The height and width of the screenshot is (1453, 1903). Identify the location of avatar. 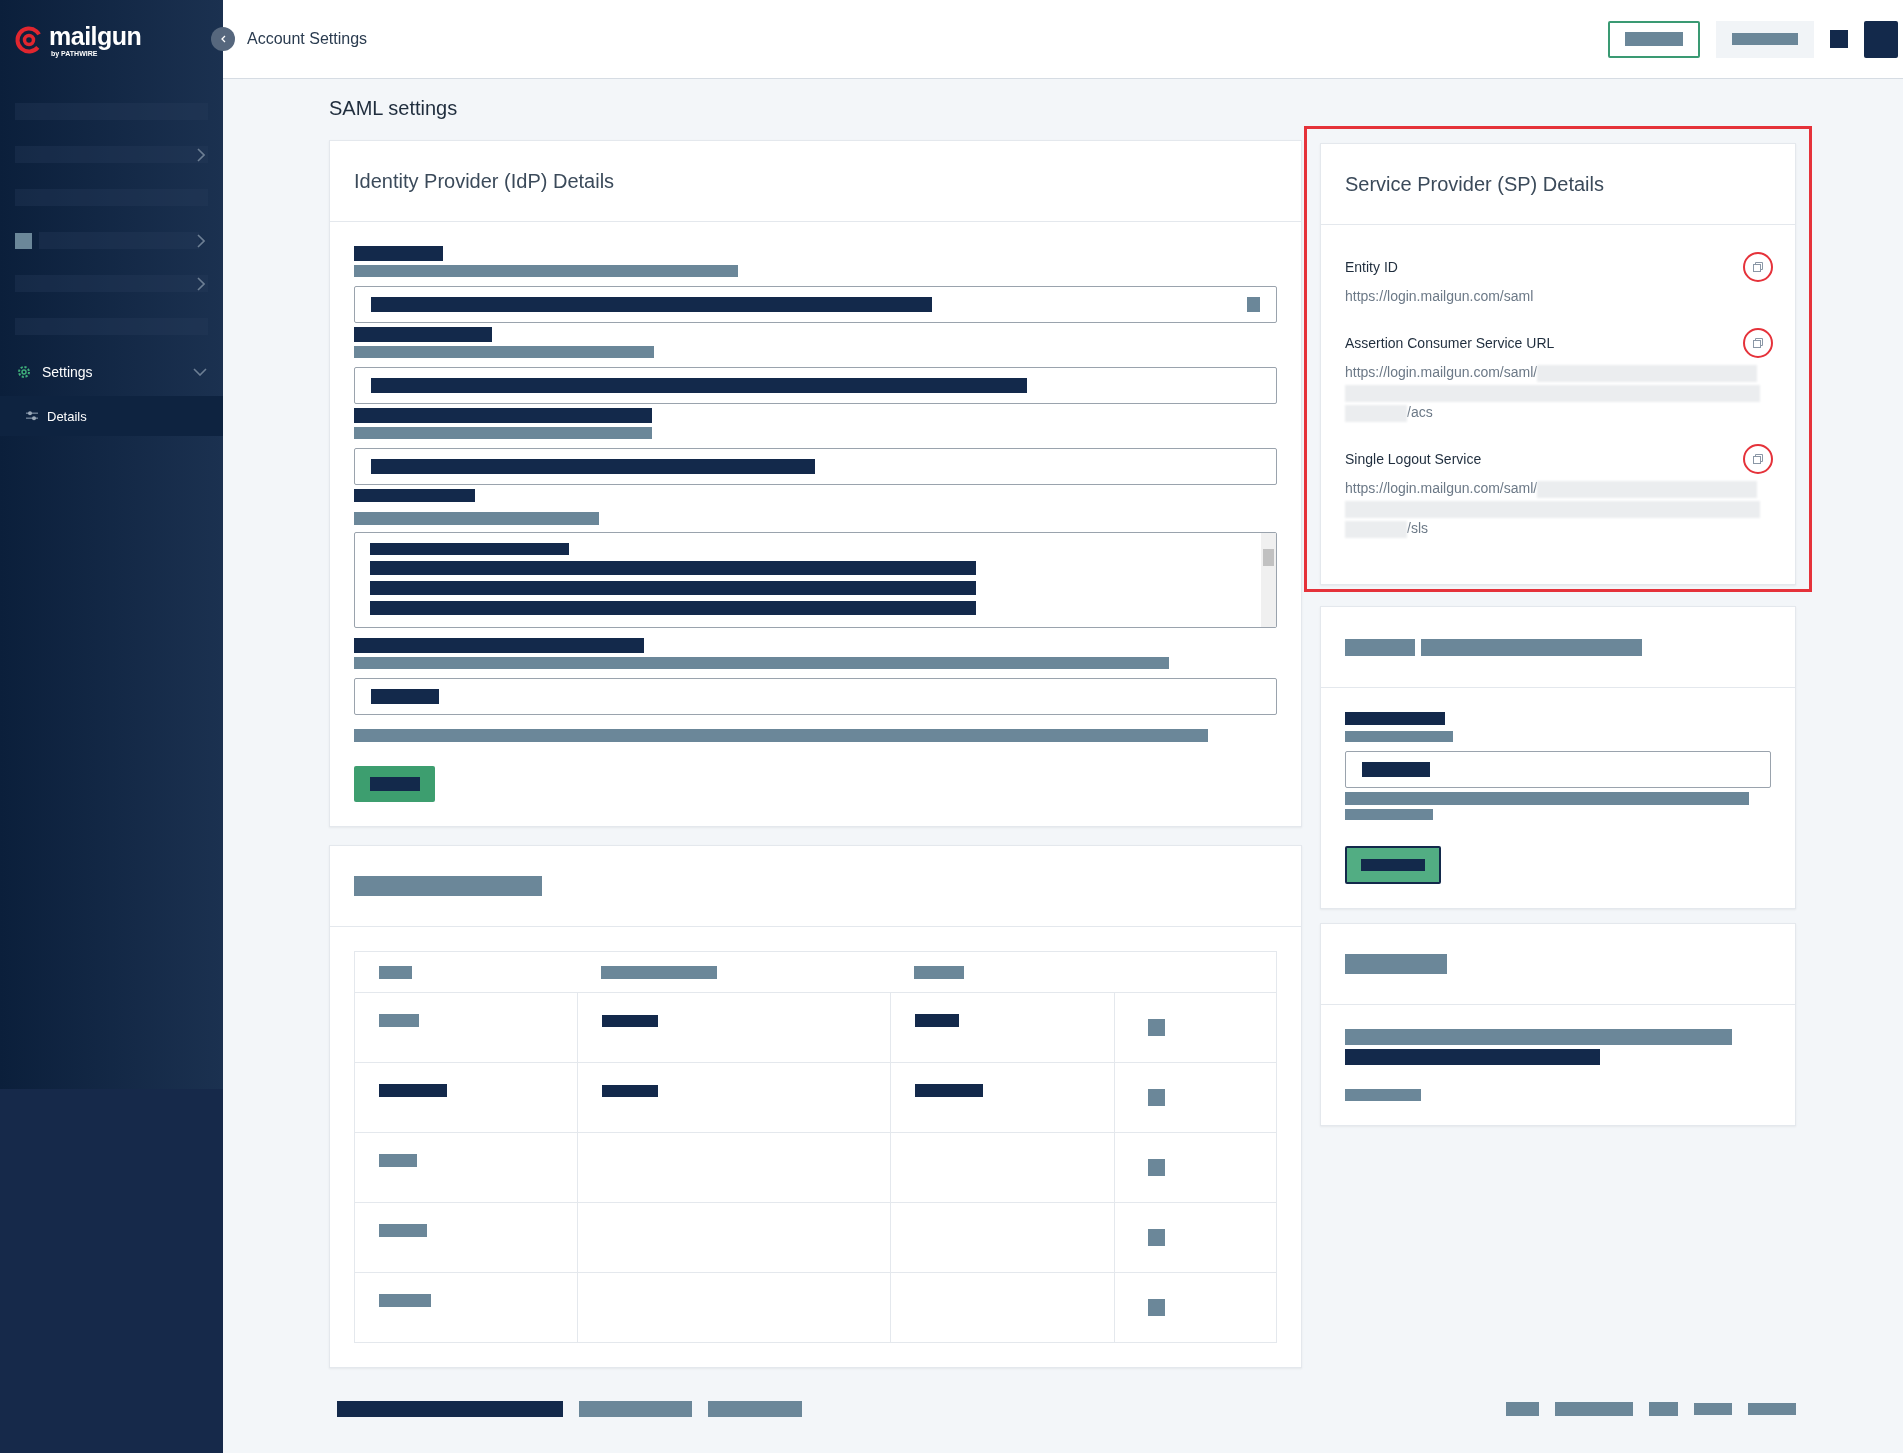
(1881, 39).